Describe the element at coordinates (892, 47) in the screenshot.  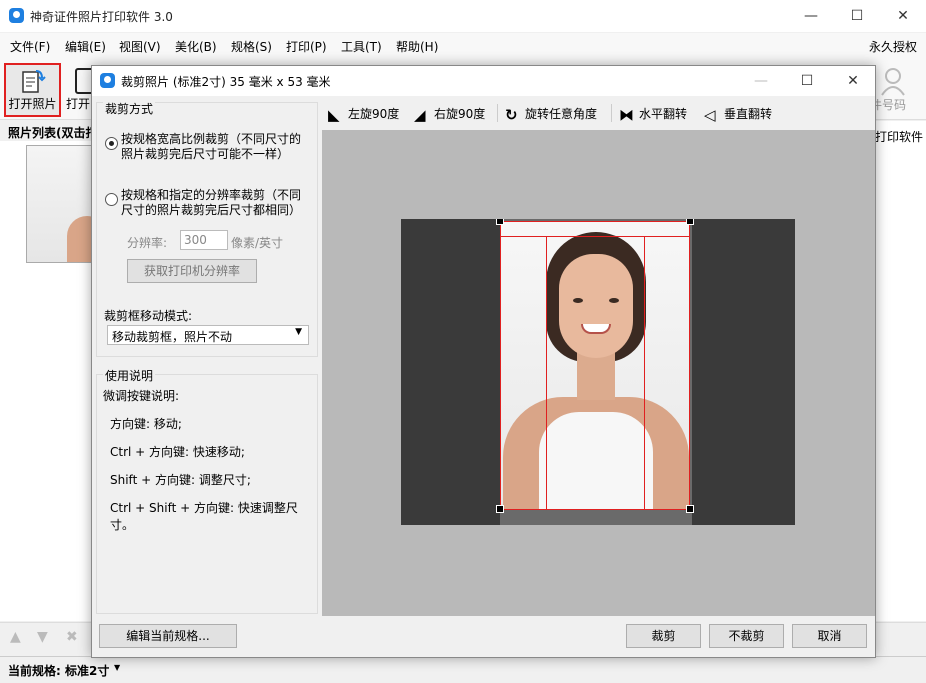
I see `license-status: 永久授权` at that location.